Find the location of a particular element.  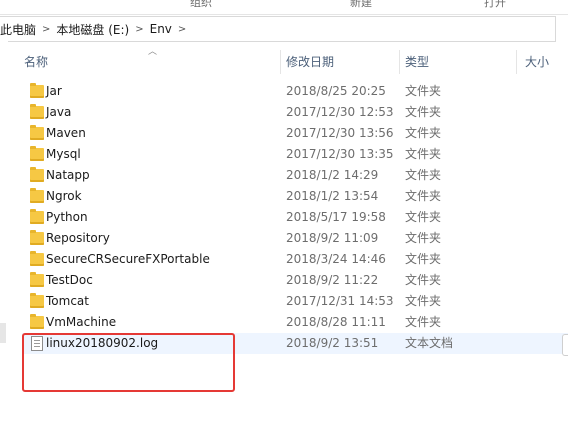

item-date: 2018/5/17 19:58 is located at coordinates (336, 217).